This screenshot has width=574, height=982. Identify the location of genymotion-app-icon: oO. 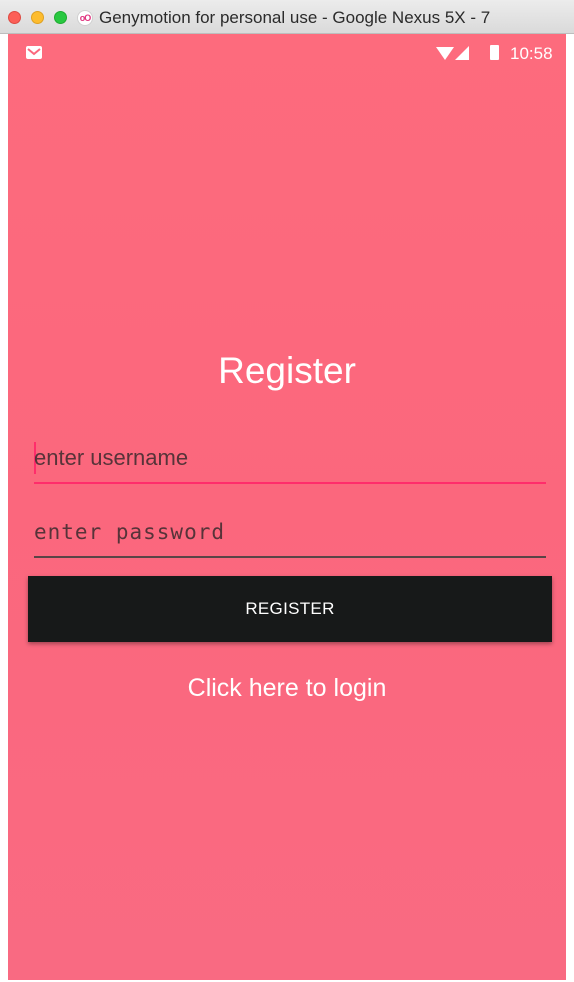
(85, 18).